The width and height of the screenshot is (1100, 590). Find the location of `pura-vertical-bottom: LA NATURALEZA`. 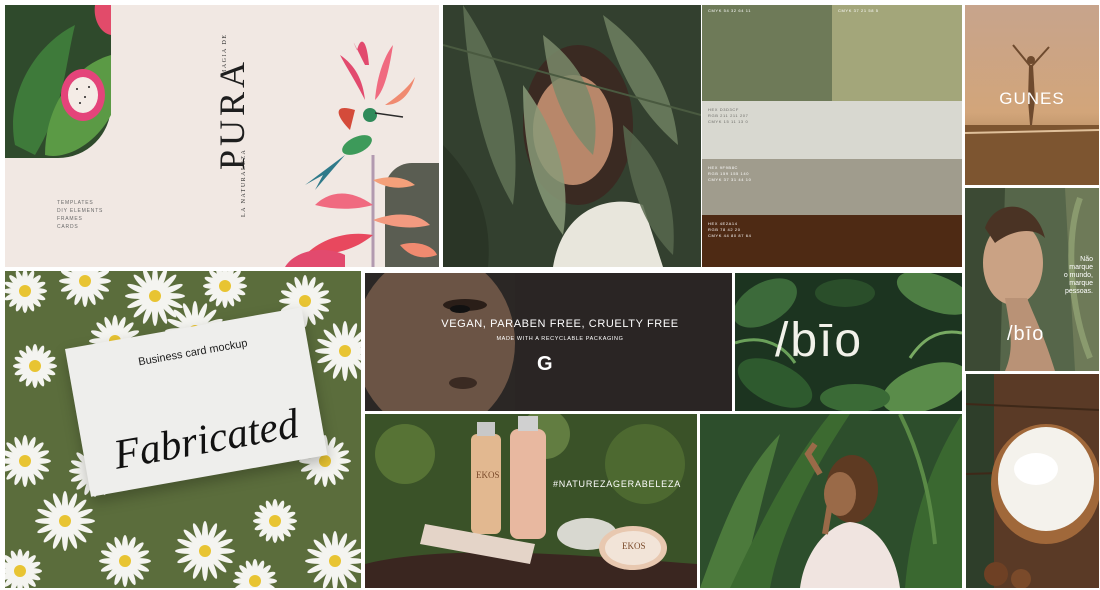

pura-vertical-bottom: LA NATURALEZA is located at coordinates (244, 182).